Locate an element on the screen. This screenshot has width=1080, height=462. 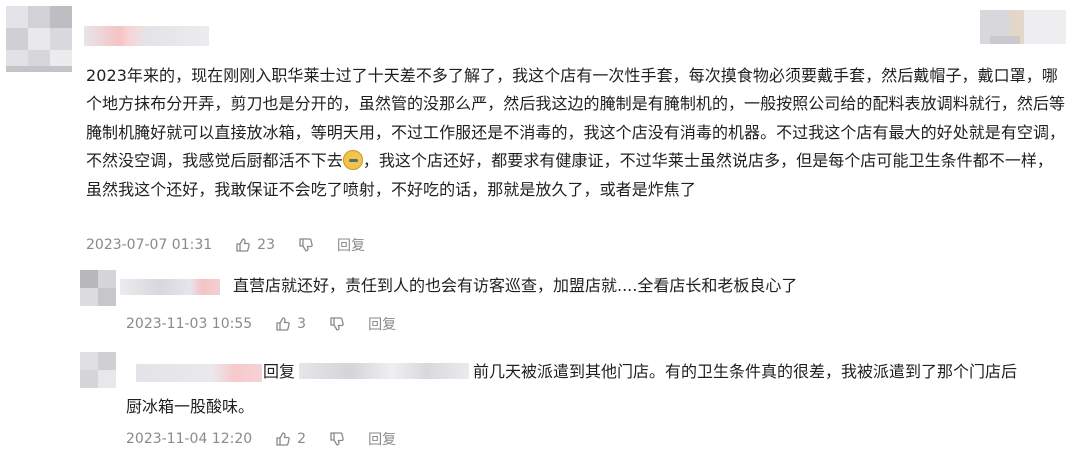
reply-body: 回复 前几天被派遣到其他门店。有的卫生条件真的很差，我被派遣到了那个门店后 is located at coordinates (640, 372).